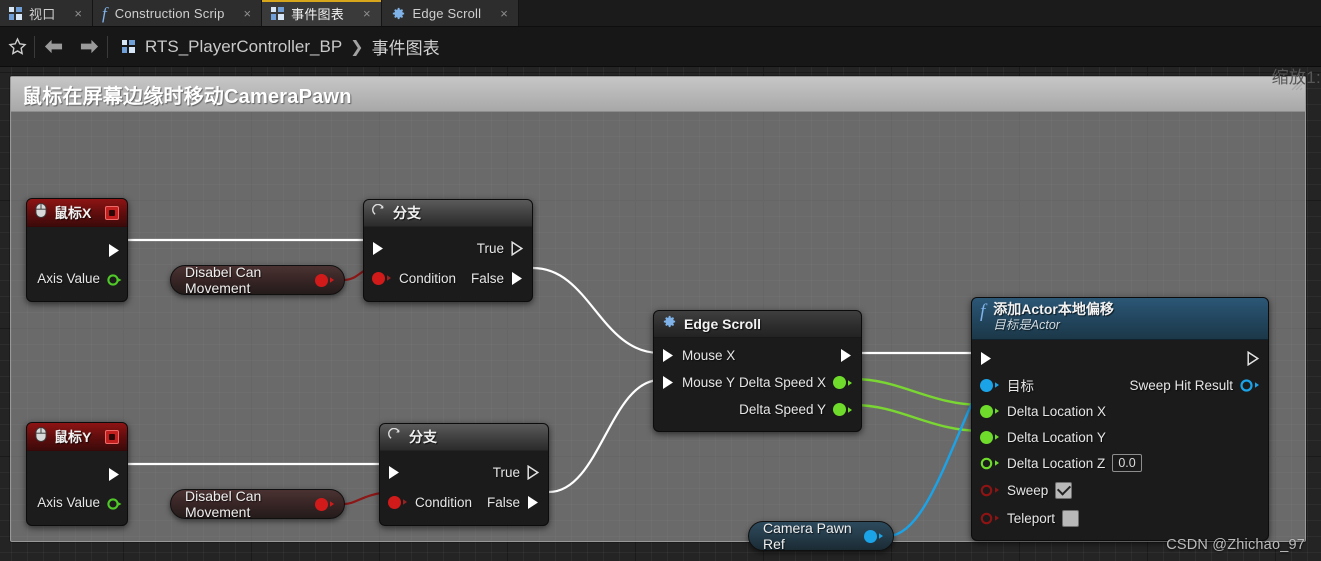 The height and width of the screenshot is (561, 1321). Describe the element at coordinates (983, 311) in the screenshot. I see `function-fx-icon: f` at that location.